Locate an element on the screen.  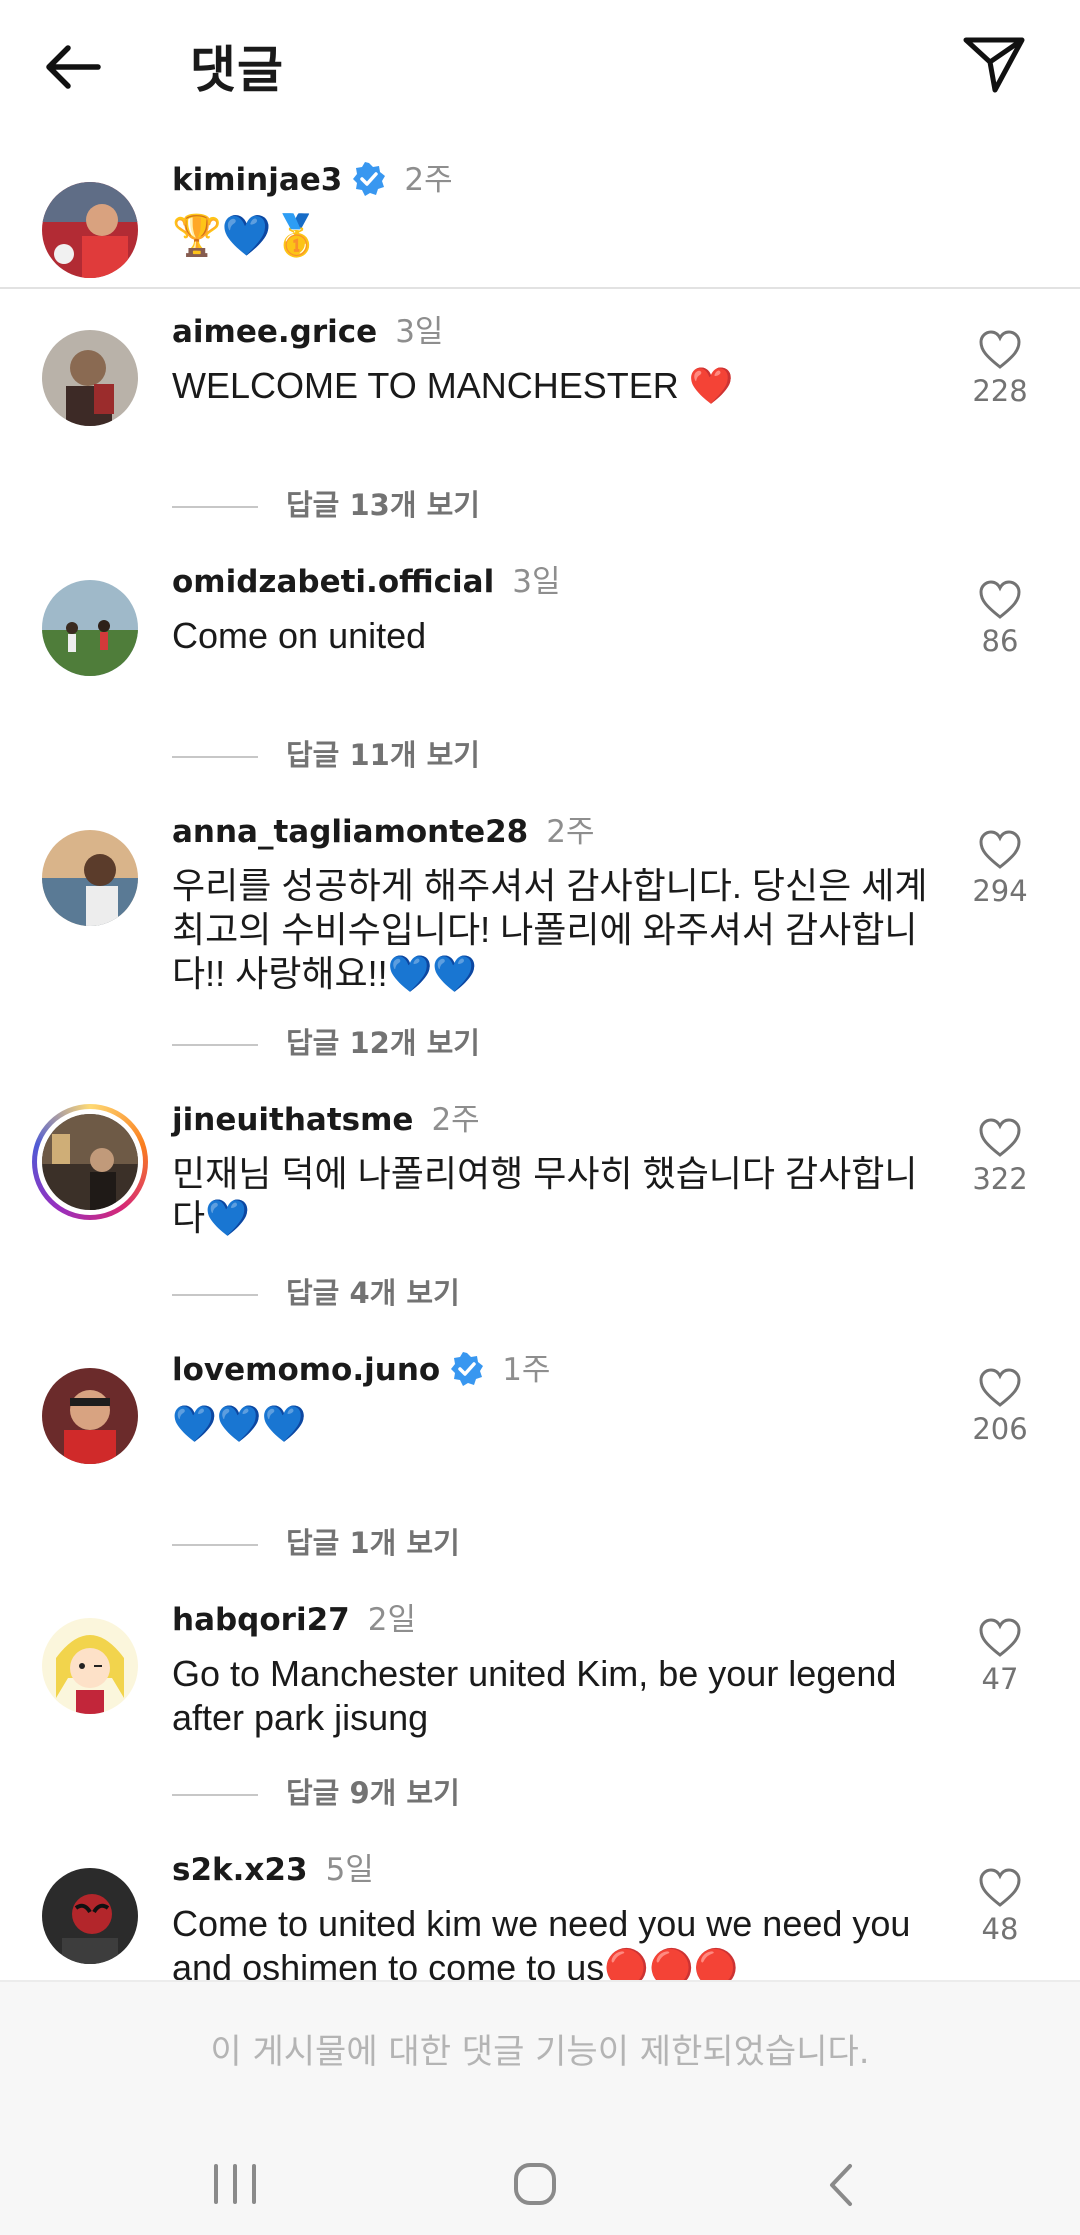
username: habqori27 is located at coordinates (261, 1620).